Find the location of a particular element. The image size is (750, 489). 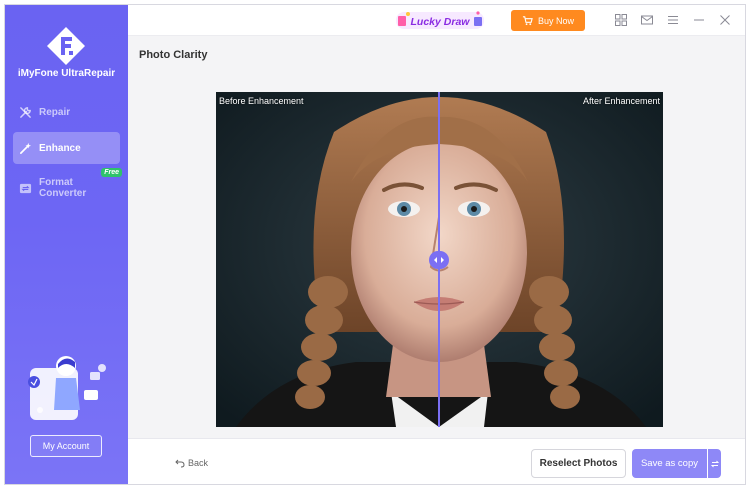

my-account-button: My Account is located at coordinates (66, 446).